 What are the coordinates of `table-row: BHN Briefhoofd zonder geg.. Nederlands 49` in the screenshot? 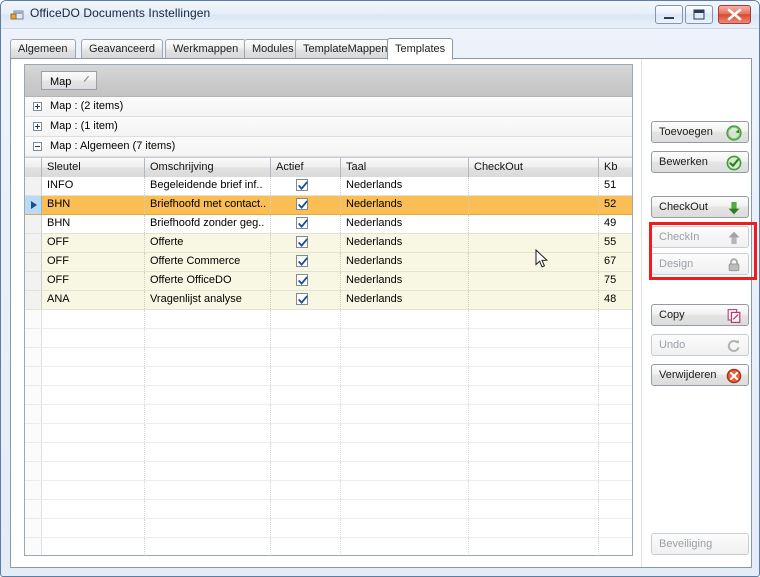 It's located at (328, 224).